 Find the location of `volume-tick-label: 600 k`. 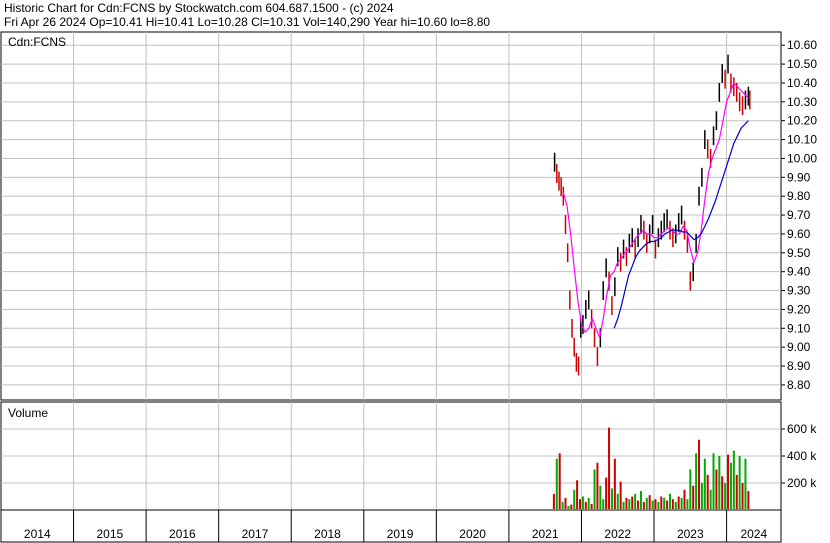

volume-tick-label: 600 k is located at coordinates (802, 429).